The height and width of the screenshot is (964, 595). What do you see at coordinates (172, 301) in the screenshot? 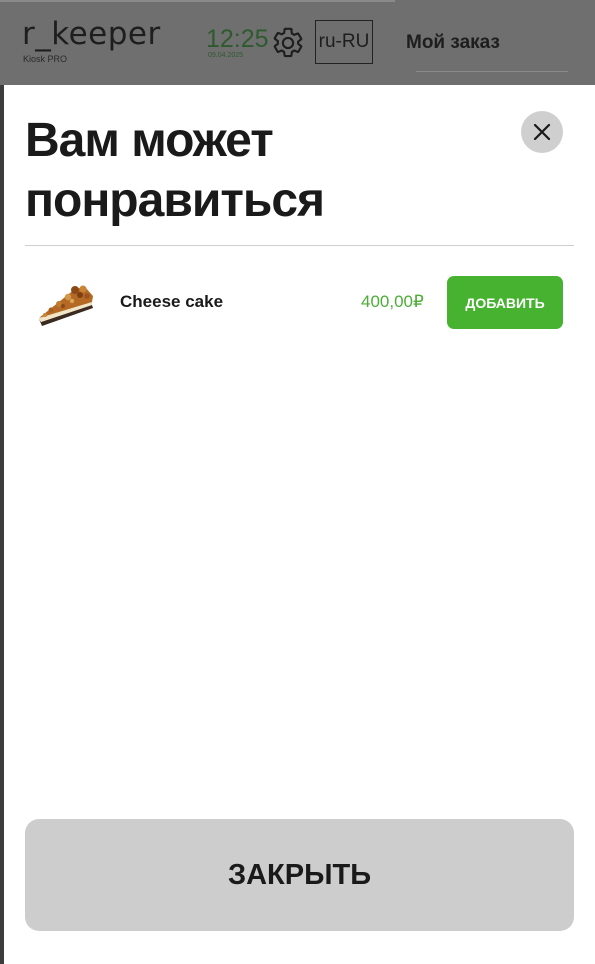
I see `product-name: Cheese cake` at bounding box center [172, 301].